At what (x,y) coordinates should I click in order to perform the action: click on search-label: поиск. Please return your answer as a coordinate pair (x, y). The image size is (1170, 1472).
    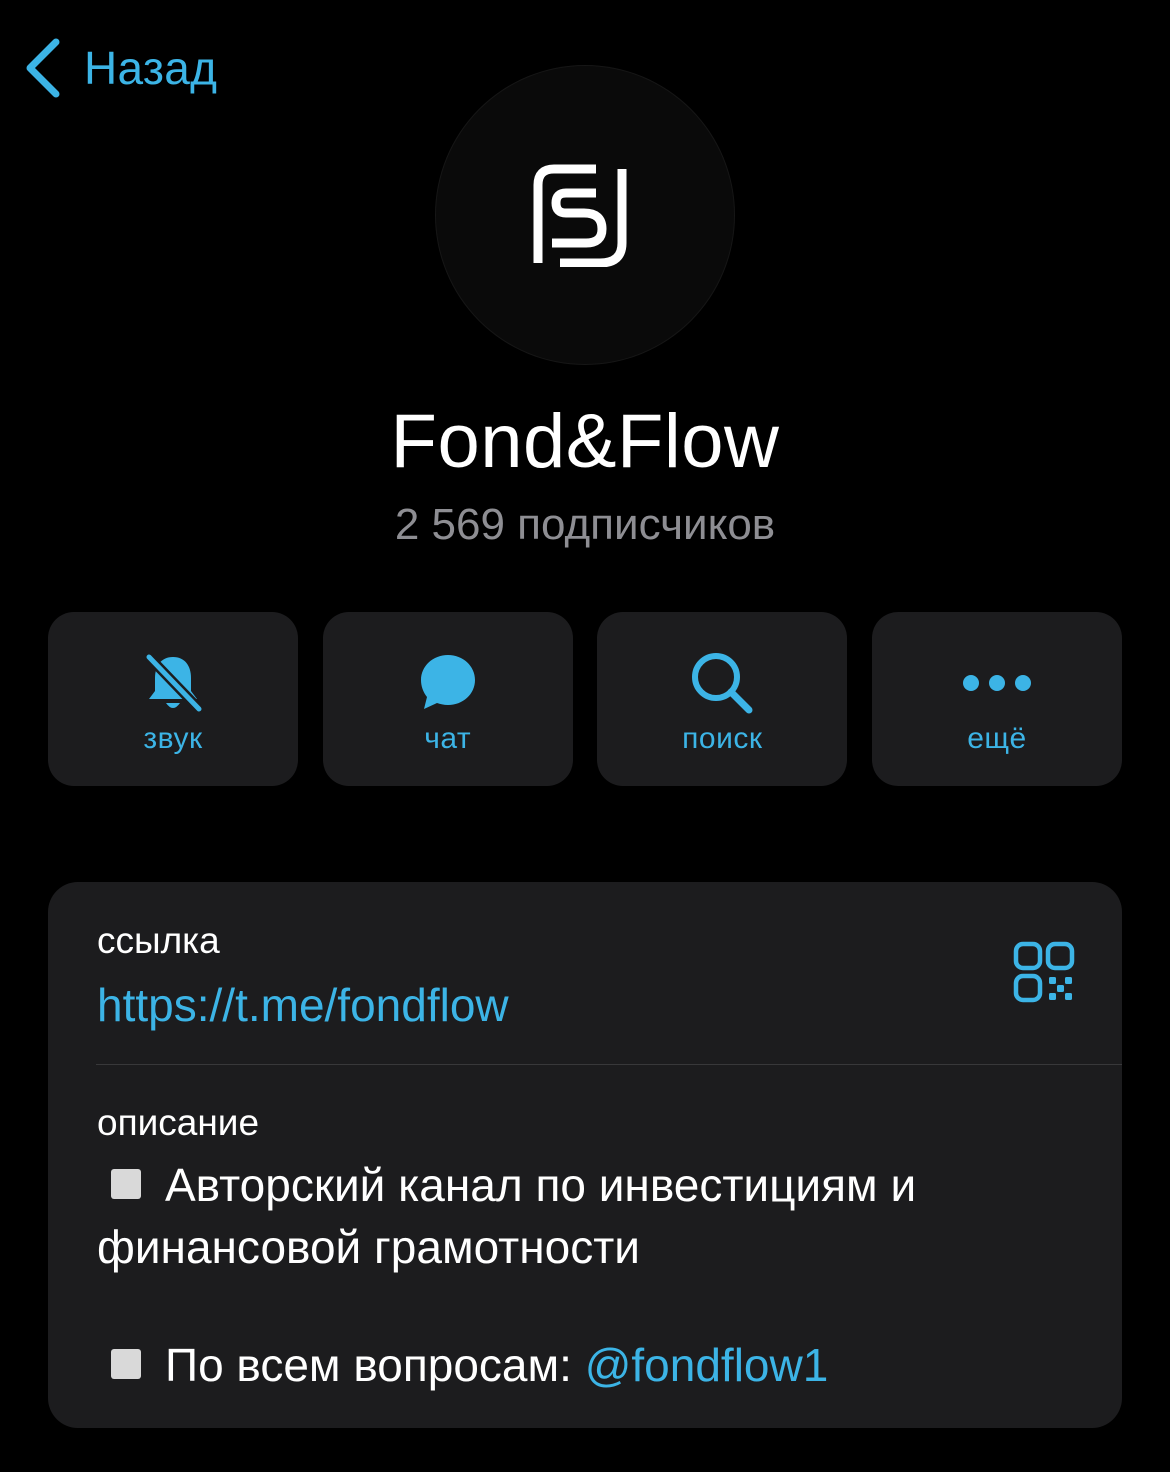
    Looking at the image, I should click on (722, 738).